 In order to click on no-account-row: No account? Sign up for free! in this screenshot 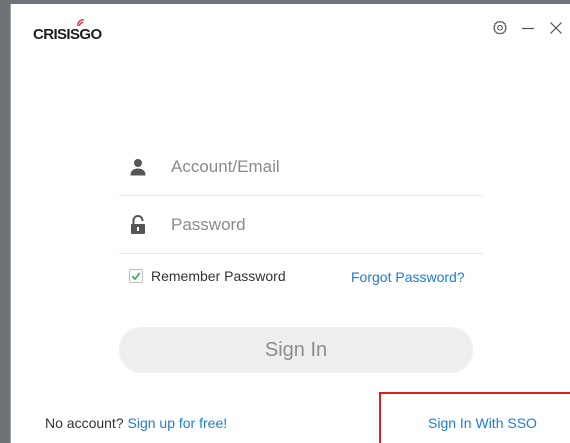, I will do `click(136, 423)`.